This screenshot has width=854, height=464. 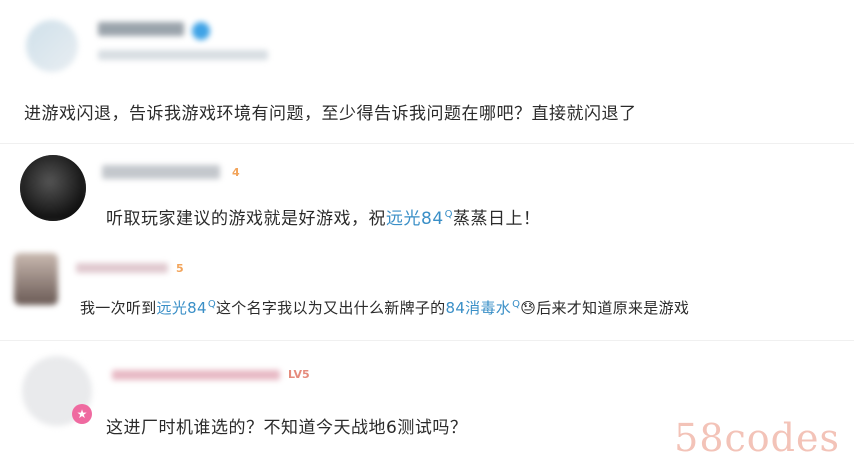 What do you see at coordinates (330, 308) in the screenshot?
I see `text-part-2: 这个名字我以为又出什么新牌子的` at bounding box center [330, 308].